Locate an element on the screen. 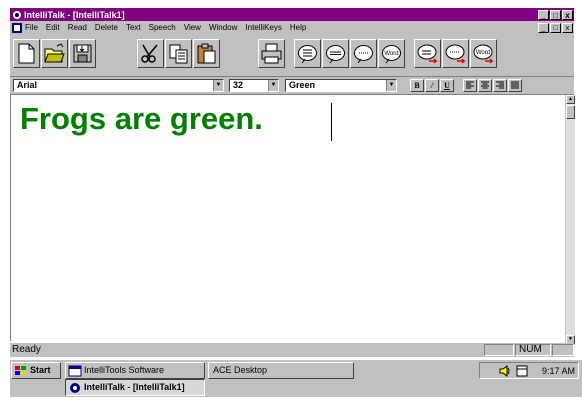  menu-help: Help is located at coordinates (298, 27).